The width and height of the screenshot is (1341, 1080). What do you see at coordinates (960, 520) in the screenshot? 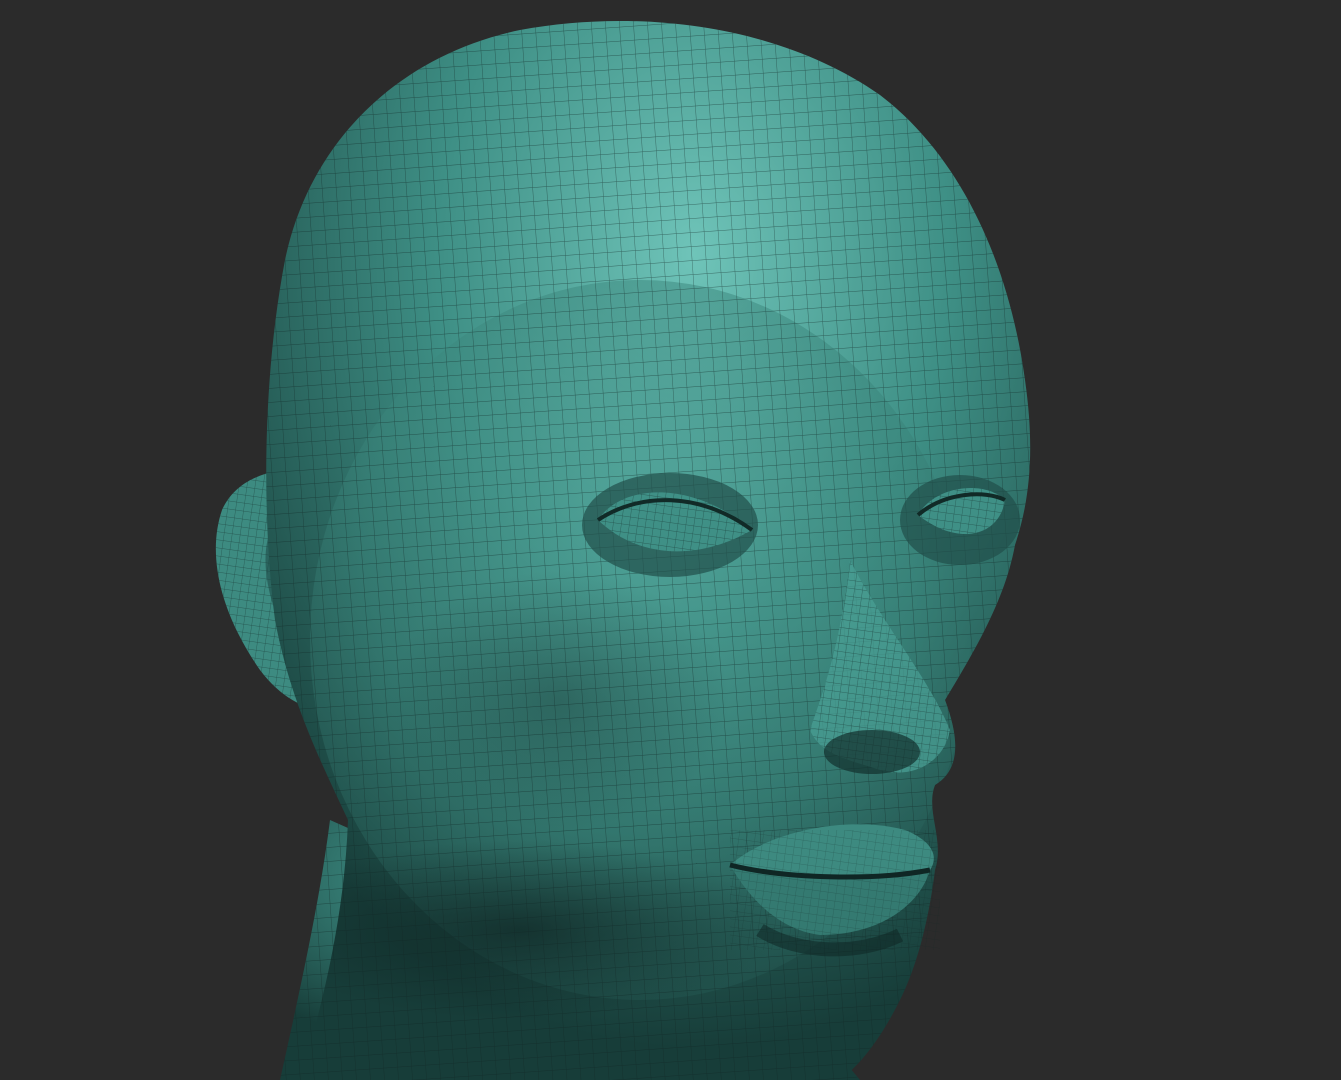
I see `right-eye` at bounding box center [960, 520].